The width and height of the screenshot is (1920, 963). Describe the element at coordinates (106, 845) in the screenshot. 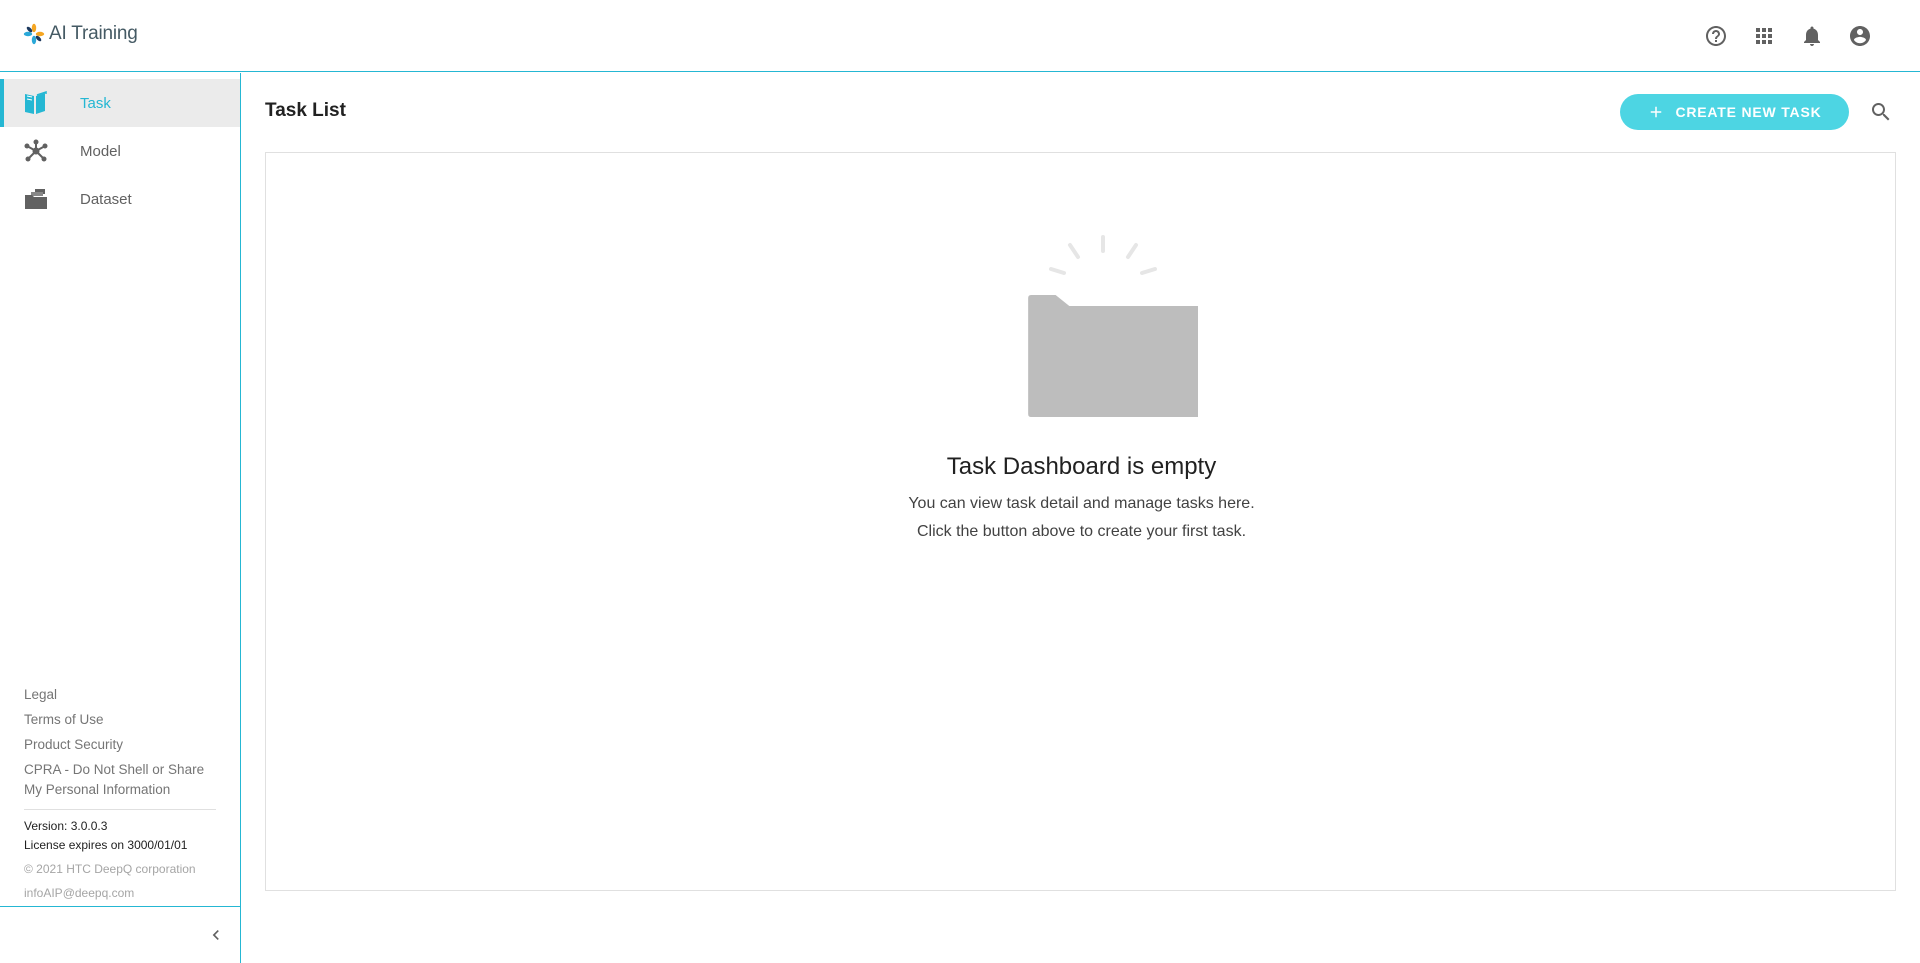

I see `license-text: License expires on 3000/01/01` at that location.